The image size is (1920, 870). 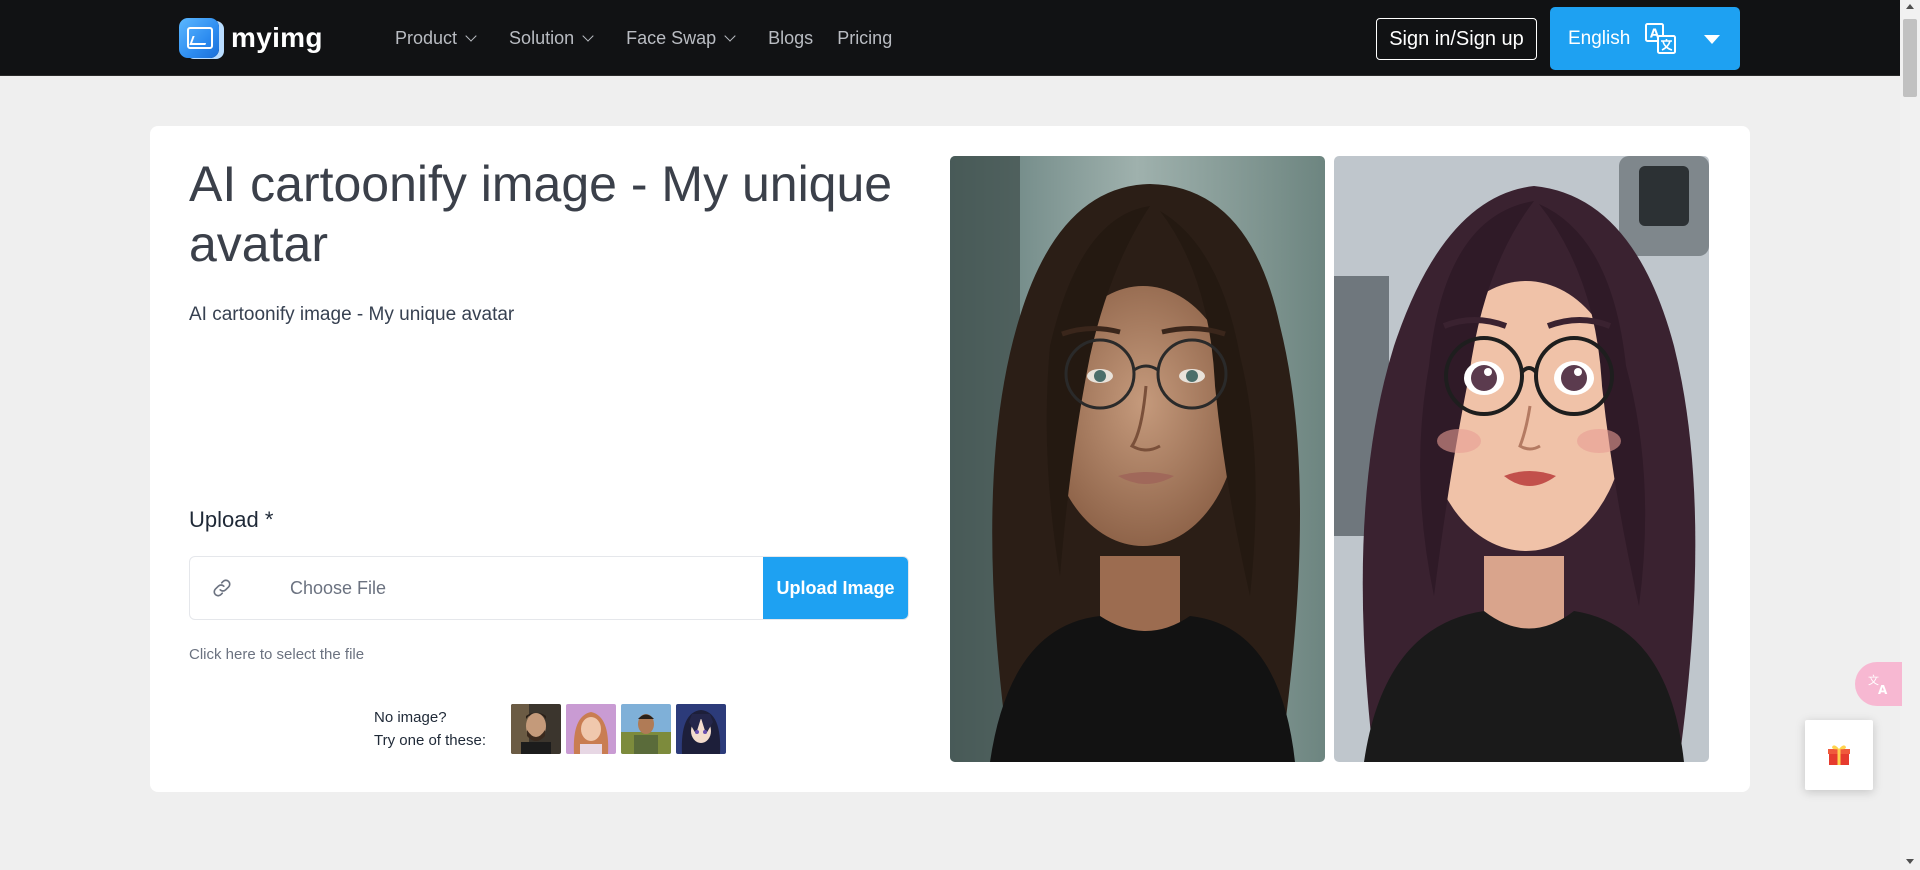 What do you see at coordinates (430, 740) in the screenshot?
I see `sample-prompt-line2: Try one of these:` at bounding box center [430, 740].